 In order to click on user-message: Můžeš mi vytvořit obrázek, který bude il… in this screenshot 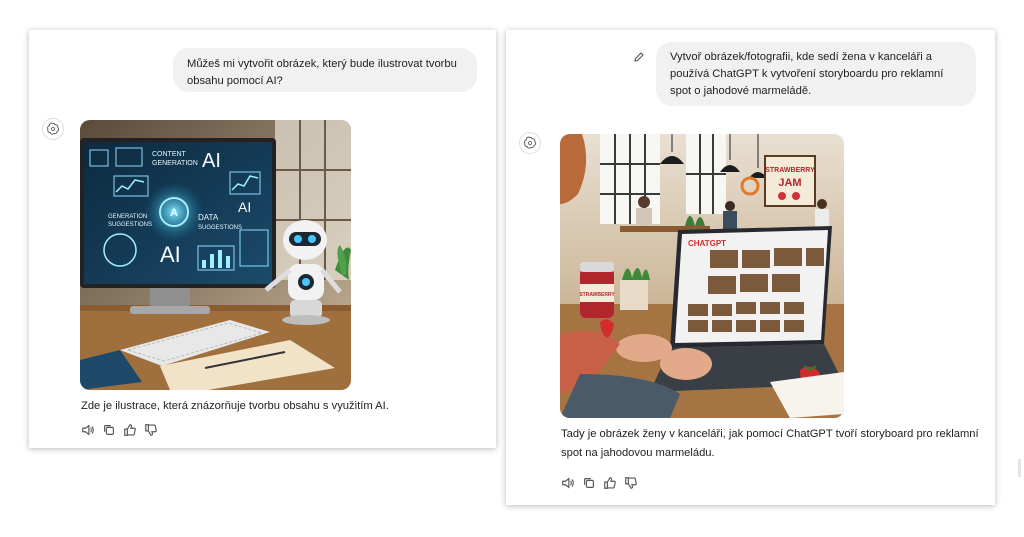, I will do `click(325, 70)`.